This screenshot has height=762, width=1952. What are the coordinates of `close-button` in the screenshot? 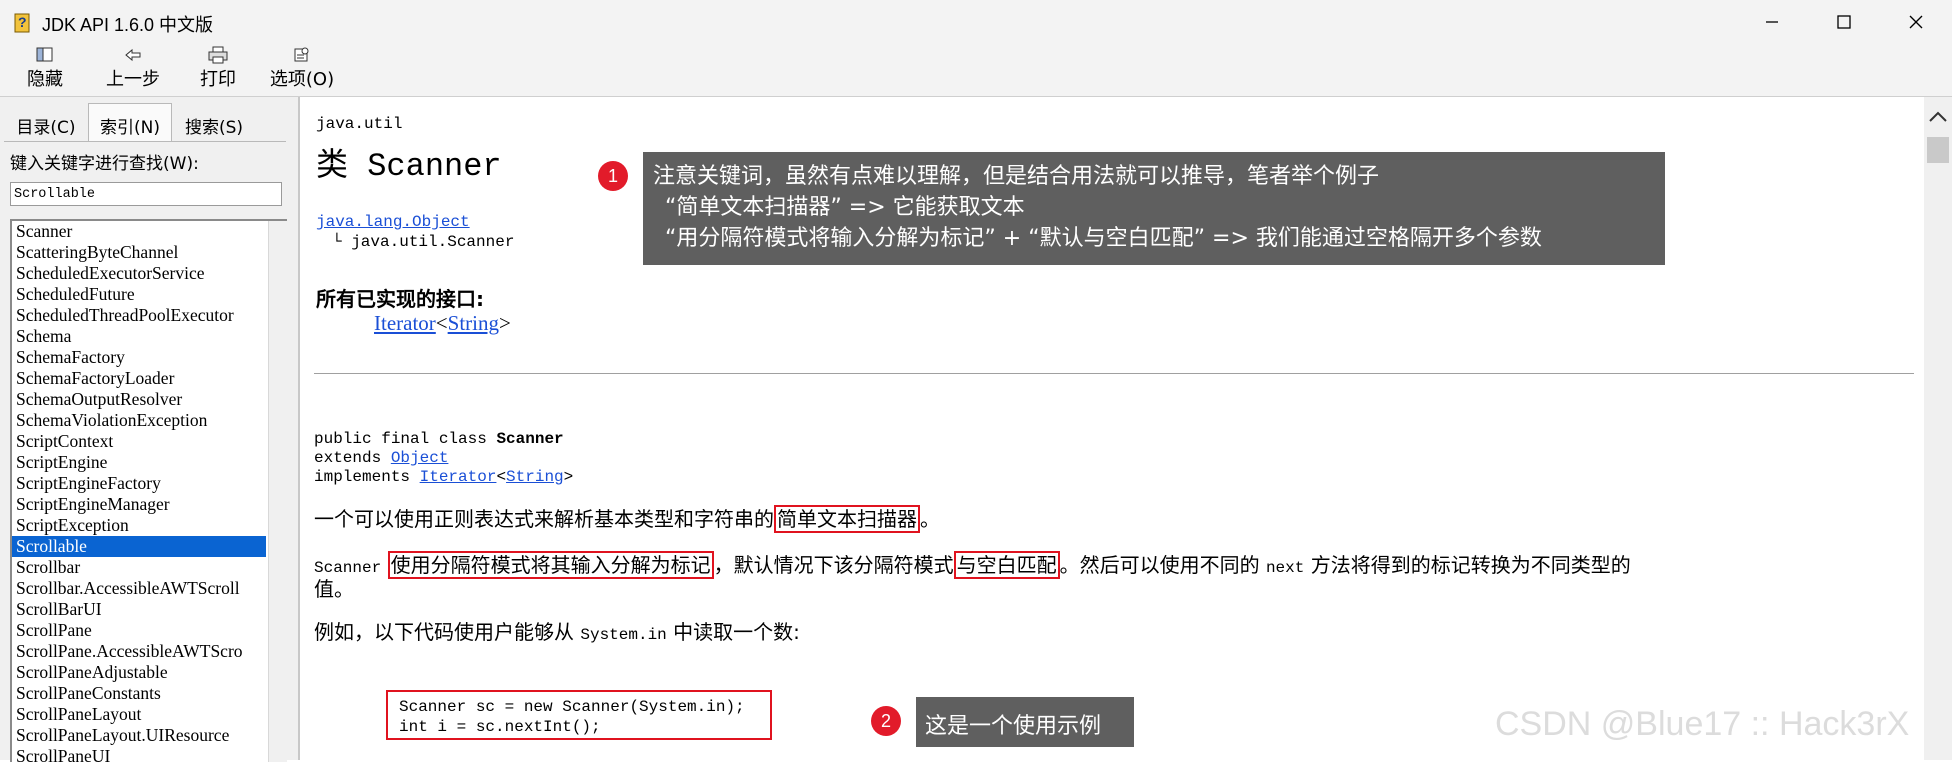 It's located at (1916, 22).